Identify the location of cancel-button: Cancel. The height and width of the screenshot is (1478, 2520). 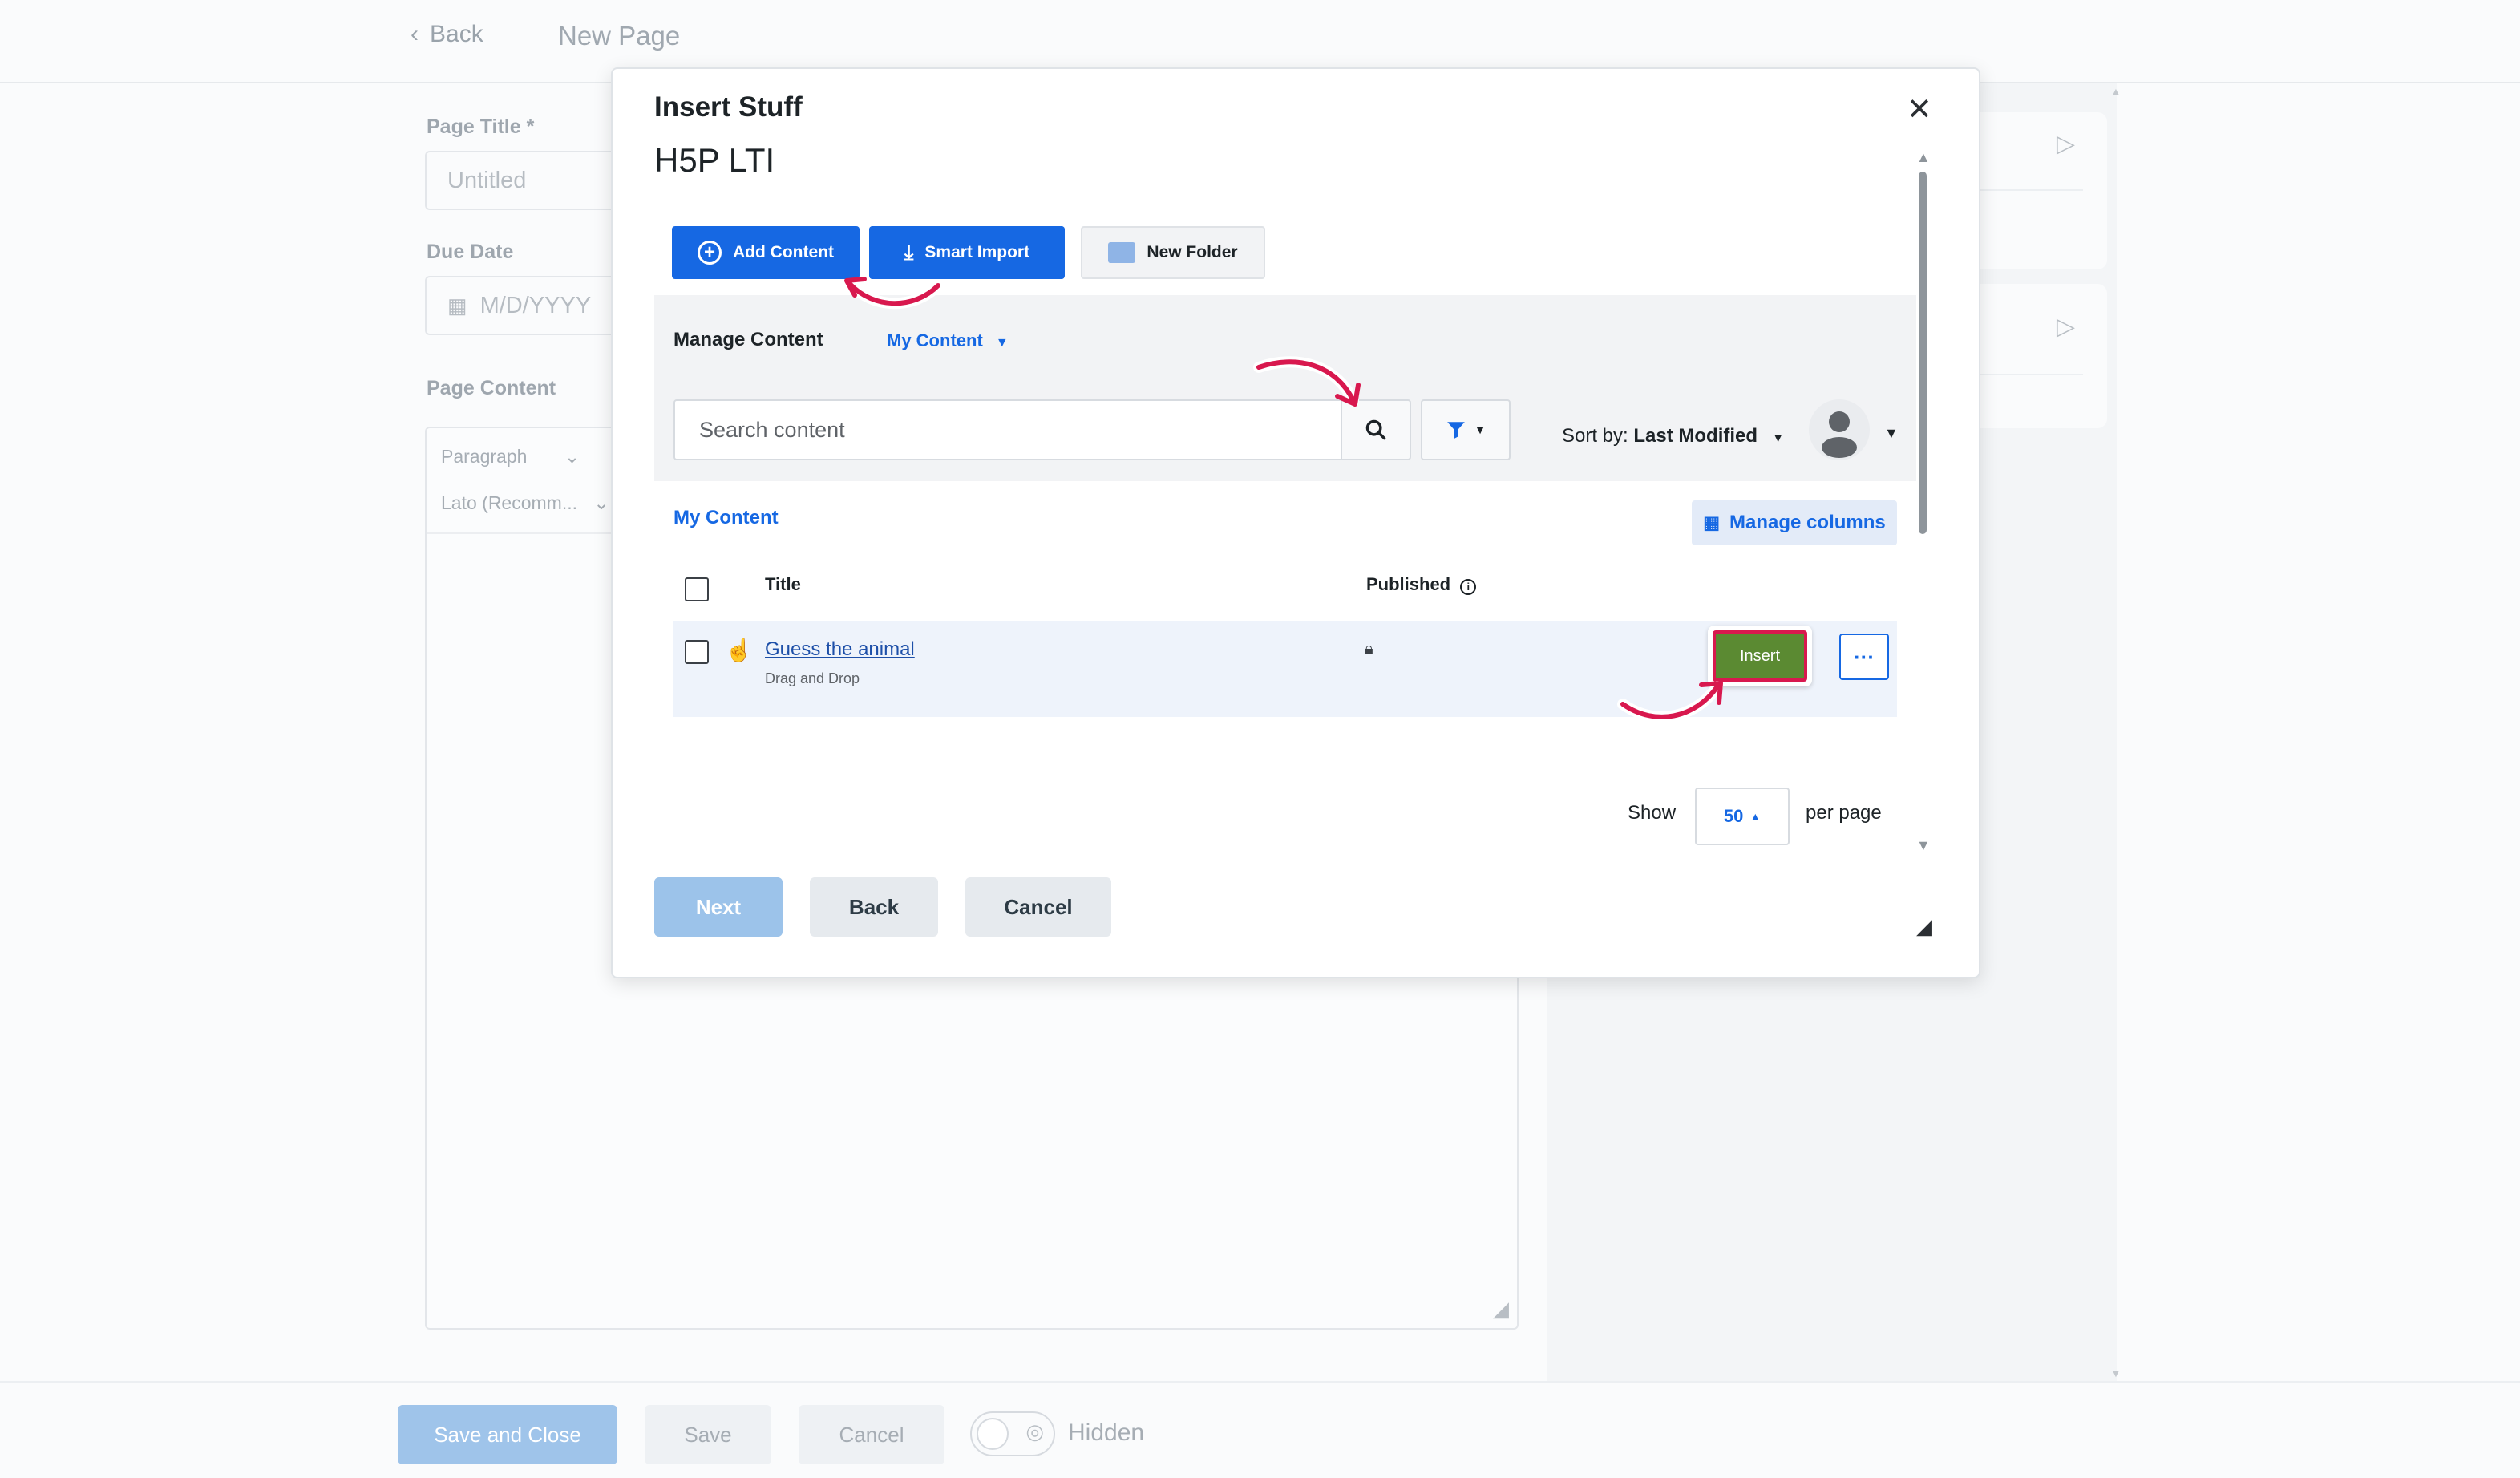
(871, 1434).